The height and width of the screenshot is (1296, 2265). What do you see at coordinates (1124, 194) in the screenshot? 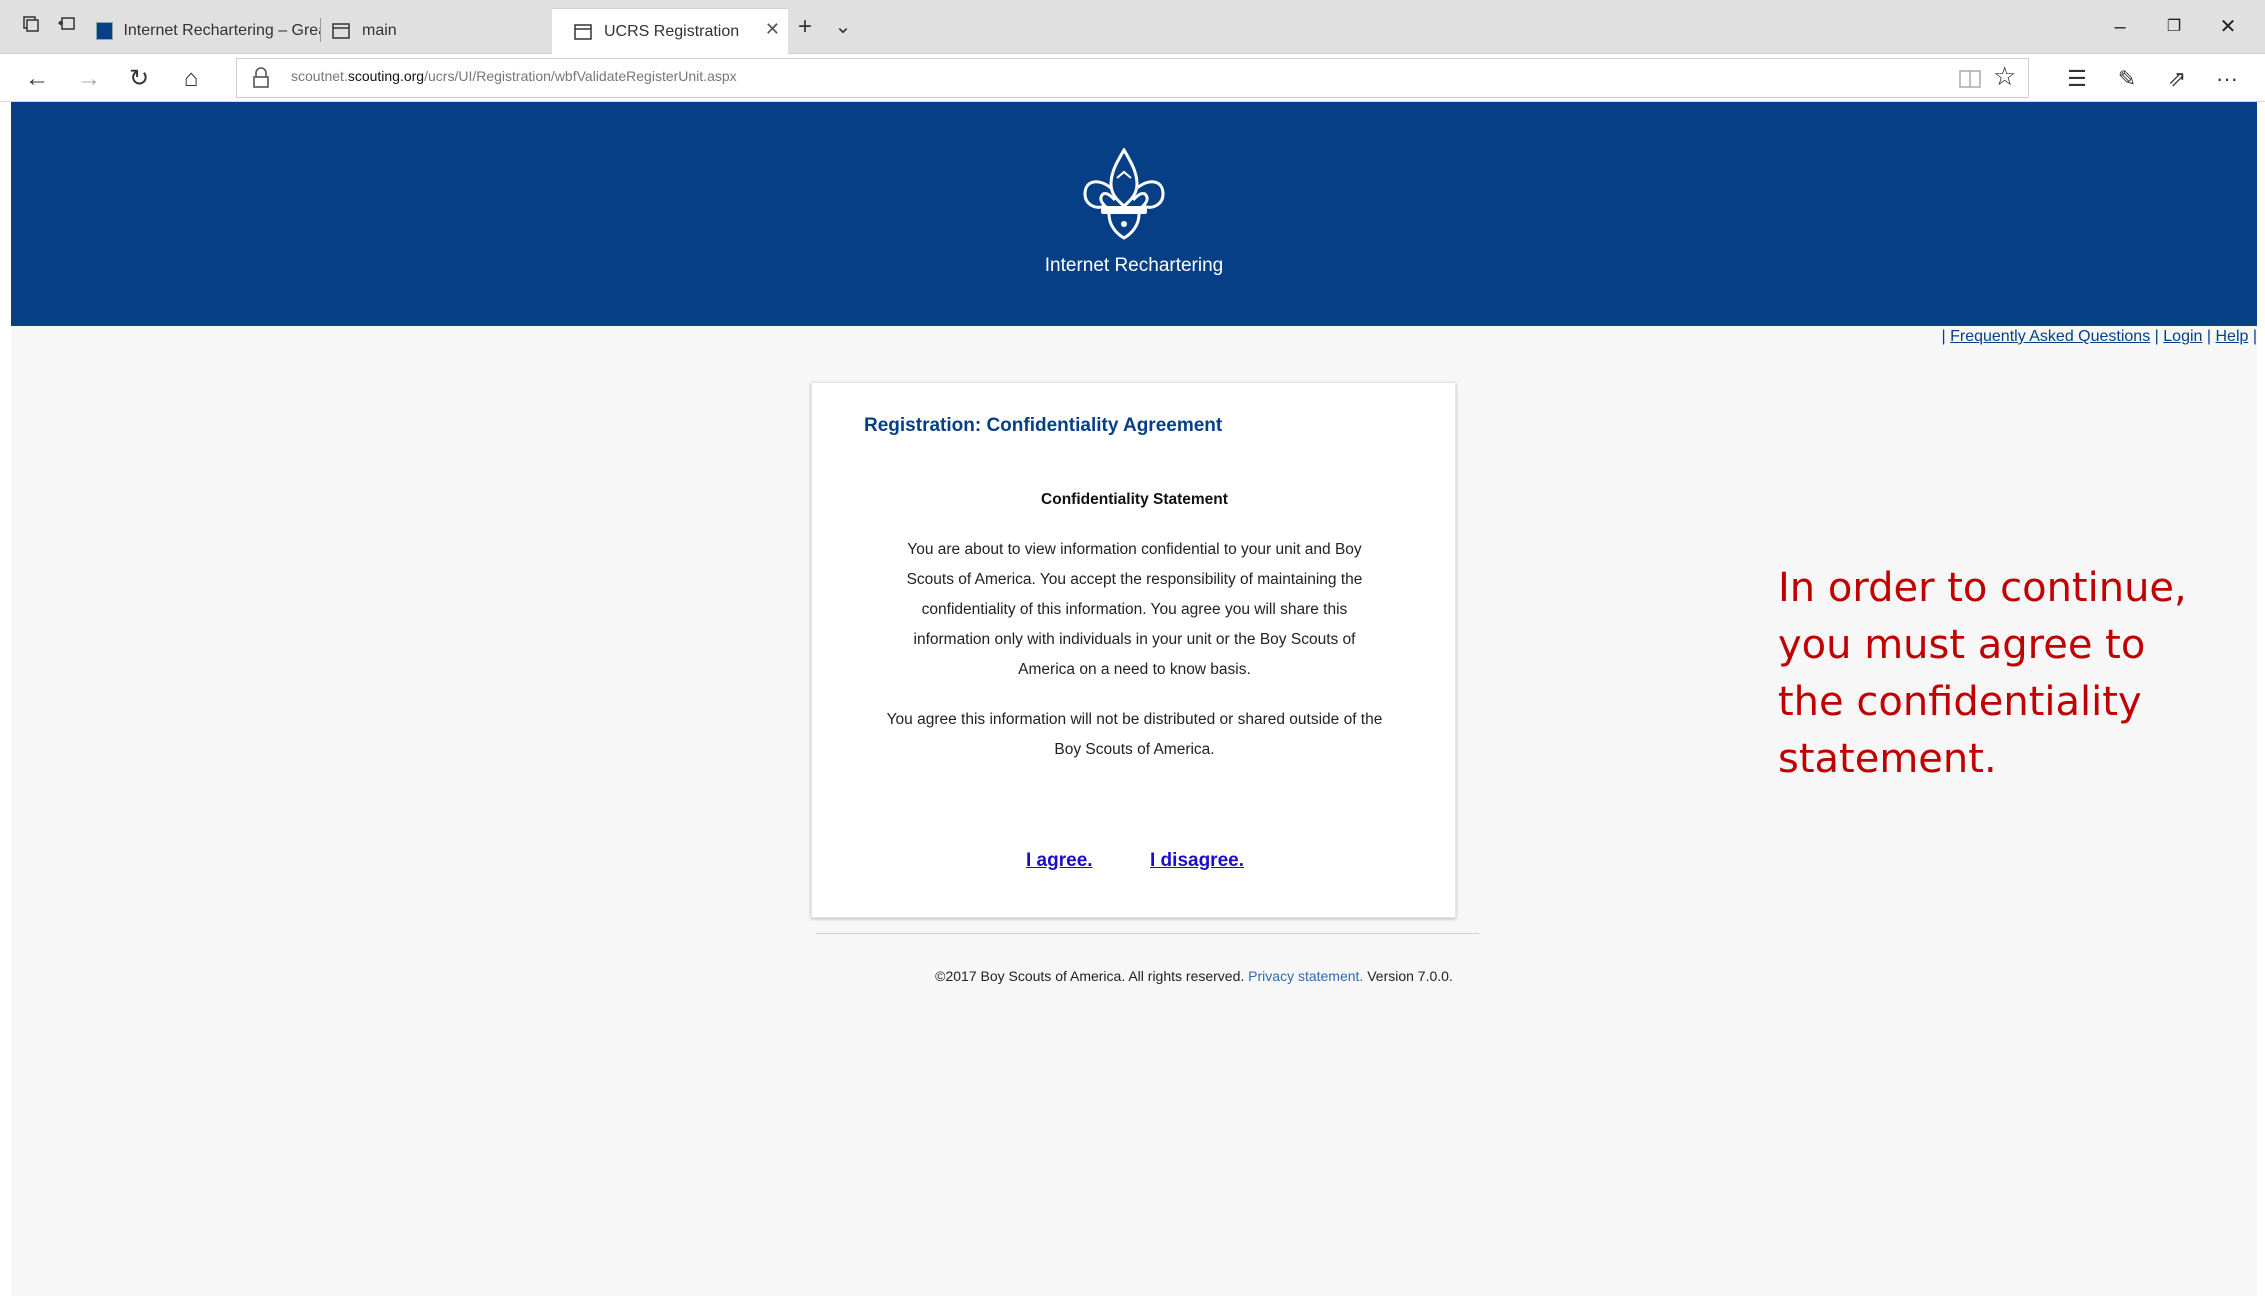
I see `bsa-fleur-de-lis-logo-icon` at bounding box center [1124, 194].